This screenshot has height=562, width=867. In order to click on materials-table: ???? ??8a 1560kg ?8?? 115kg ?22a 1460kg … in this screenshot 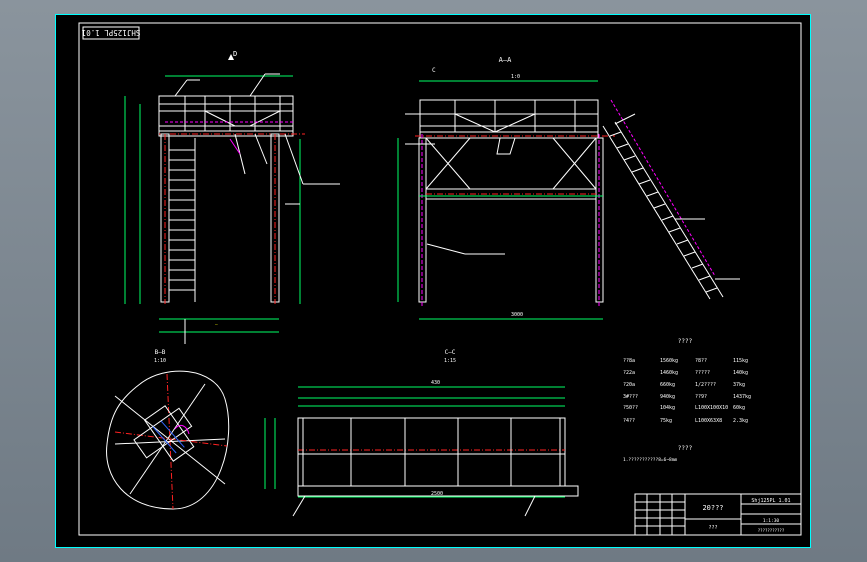, I will do `click(687, 381)`.